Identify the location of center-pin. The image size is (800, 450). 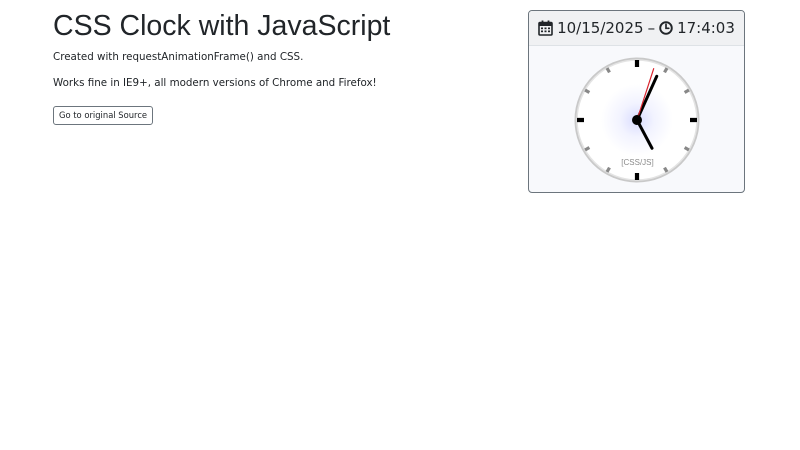
(637, 120).